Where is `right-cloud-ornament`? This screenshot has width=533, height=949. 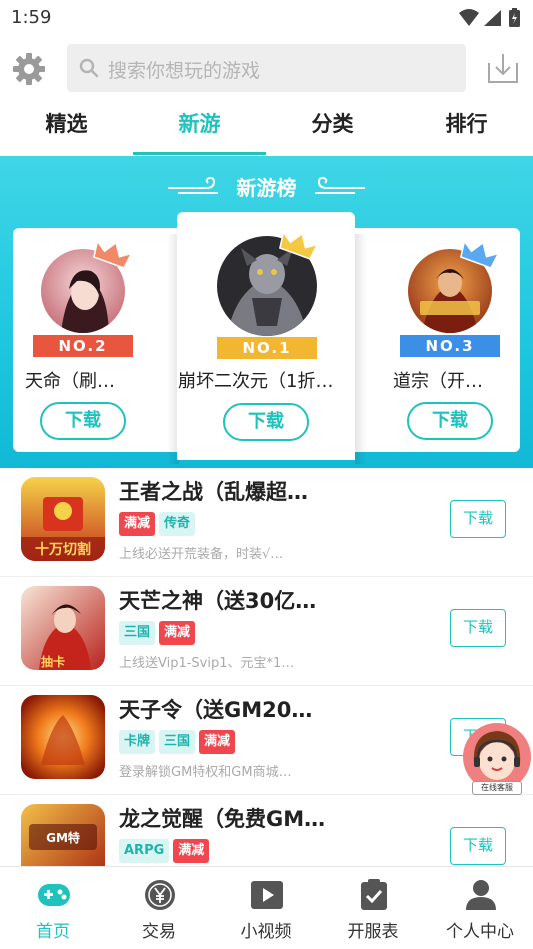 right-cloud-ornament is located at coordinates (340, 185).